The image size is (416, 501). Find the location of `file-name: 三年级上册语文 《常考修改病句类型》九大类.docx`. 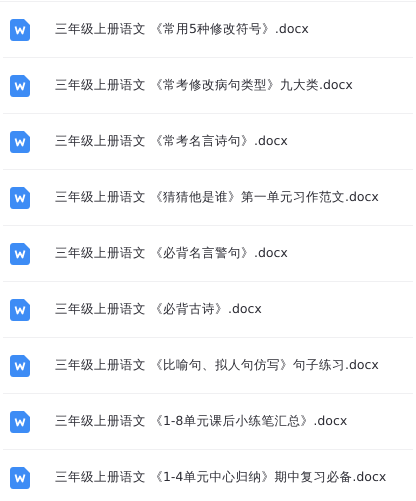

file-name: 三年级上册语文 《常考修改病句类型》九大类.docx is located at coordinates (204, 85).